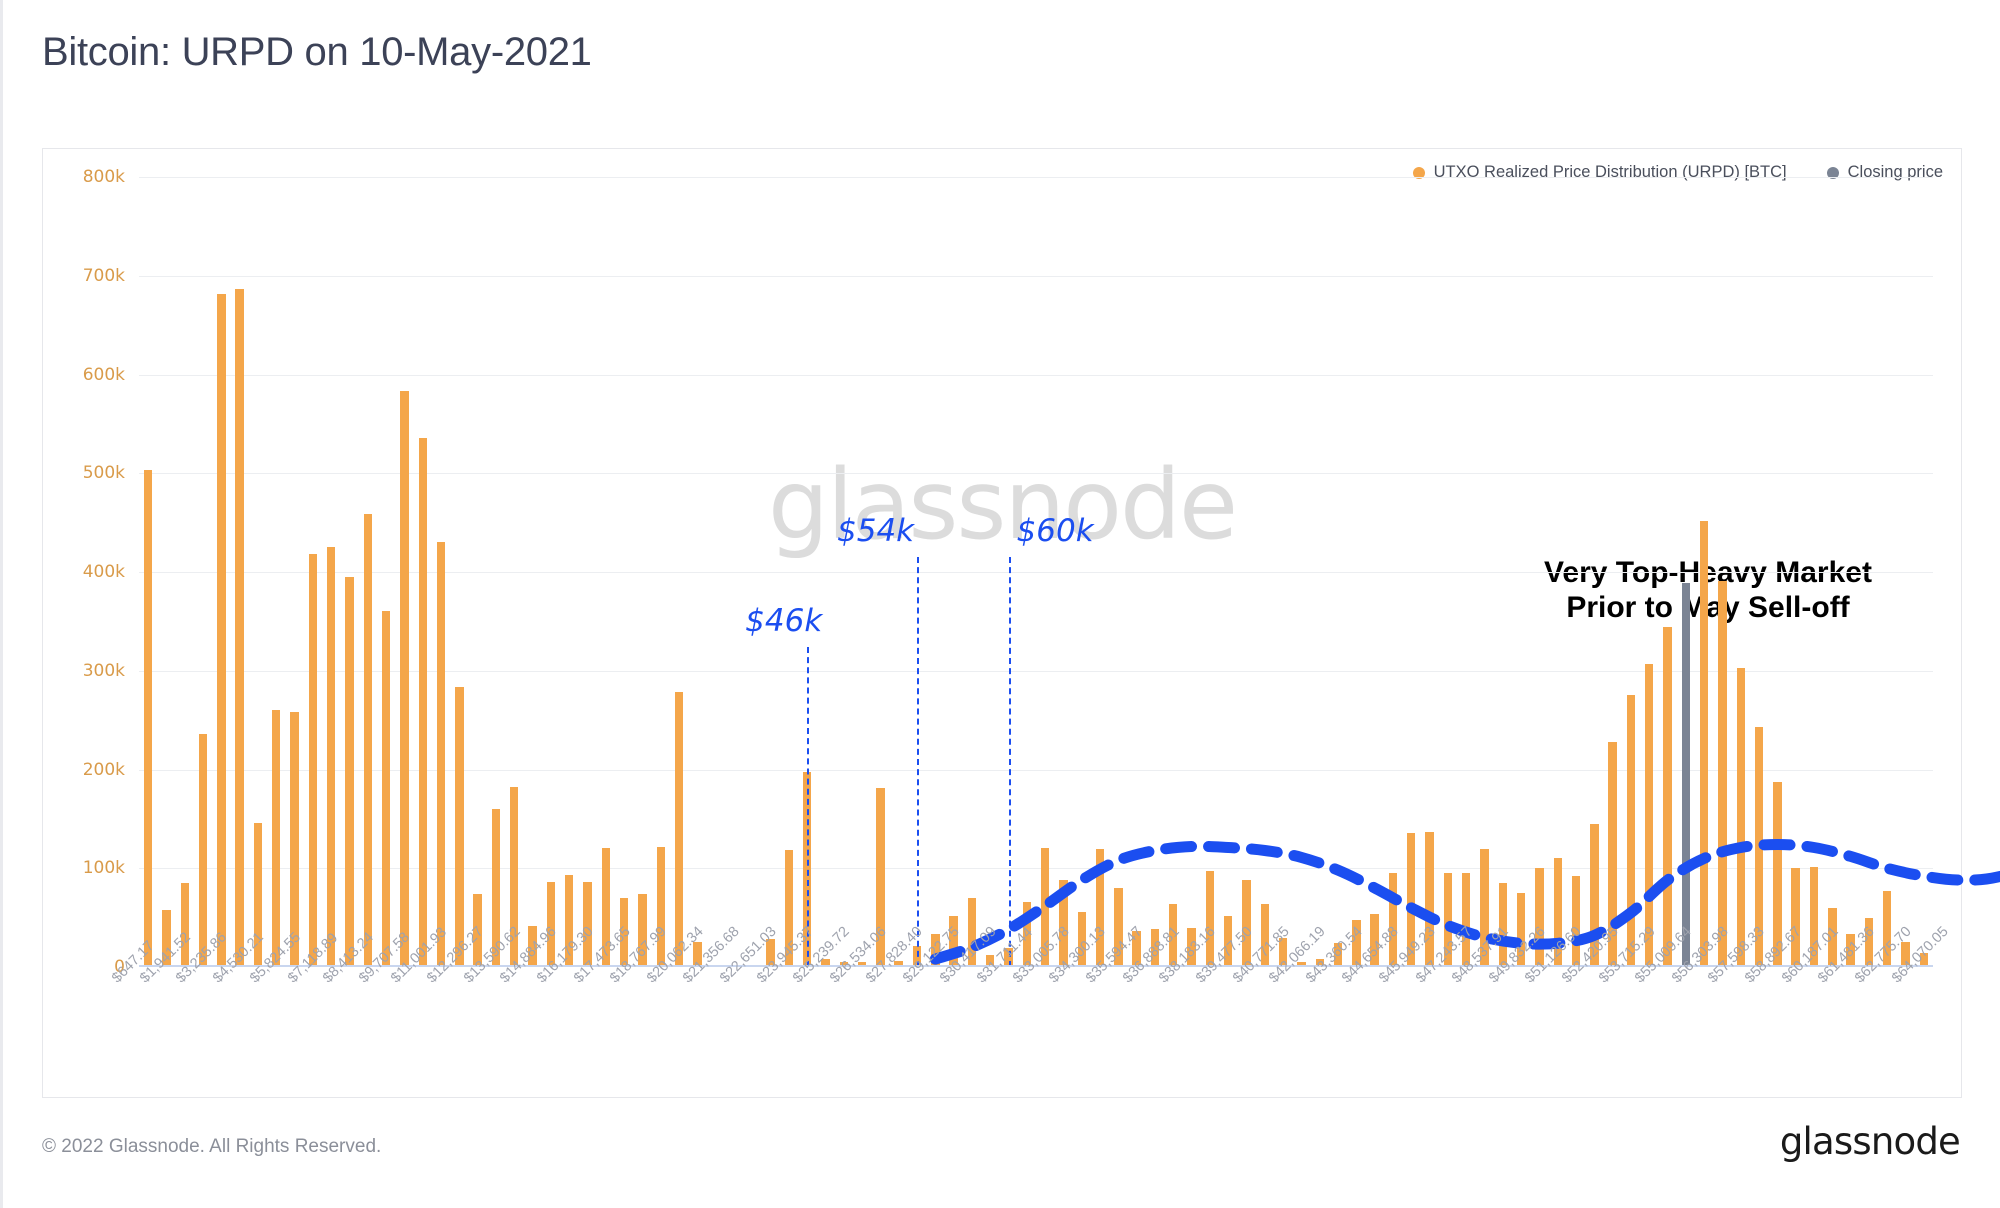 The width and height of the screenshot is (2000, 1208). I want to click on marker-line-46k, so click(808, 807).